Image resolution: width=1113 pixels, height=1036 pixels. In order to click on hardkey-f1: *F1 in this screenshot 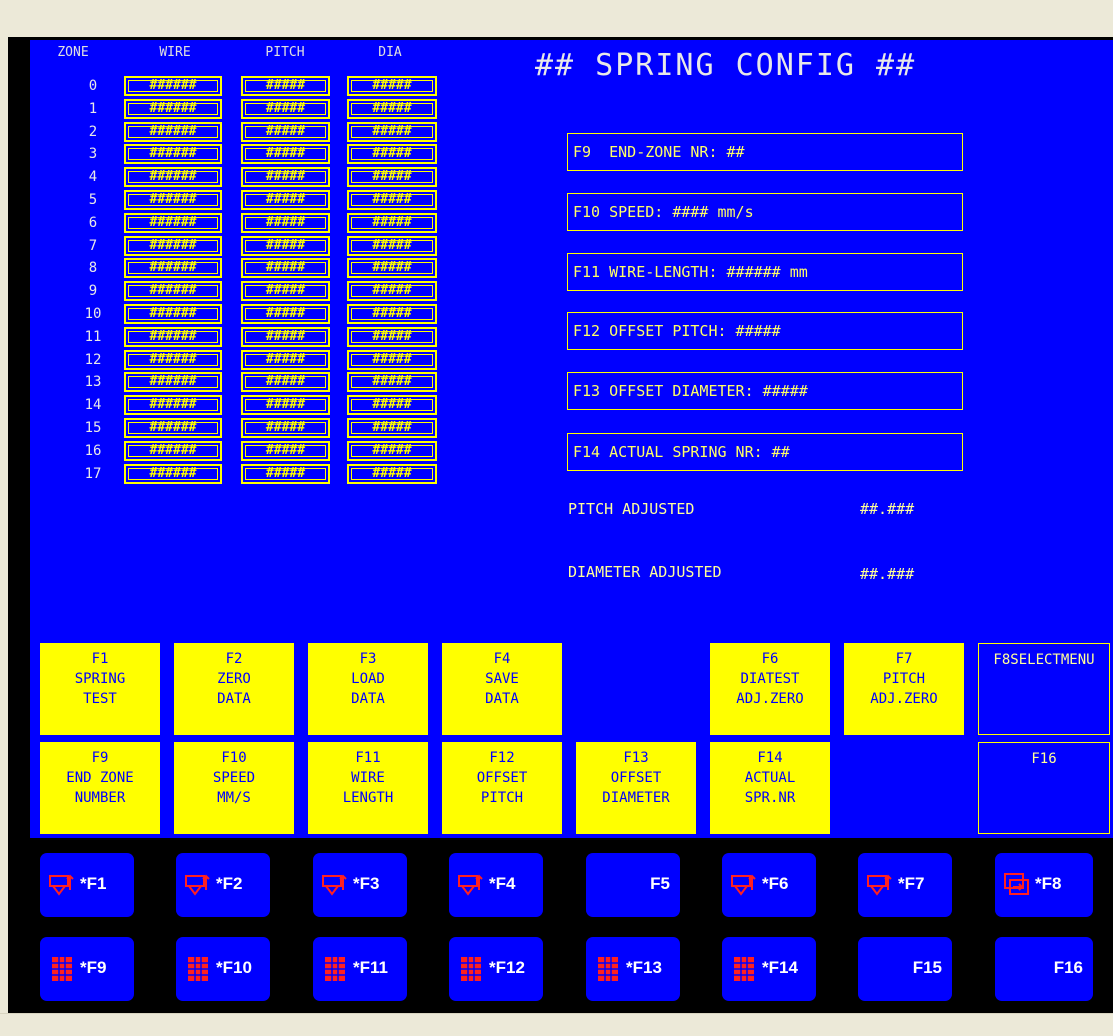, I will do `click(87, 885)`.